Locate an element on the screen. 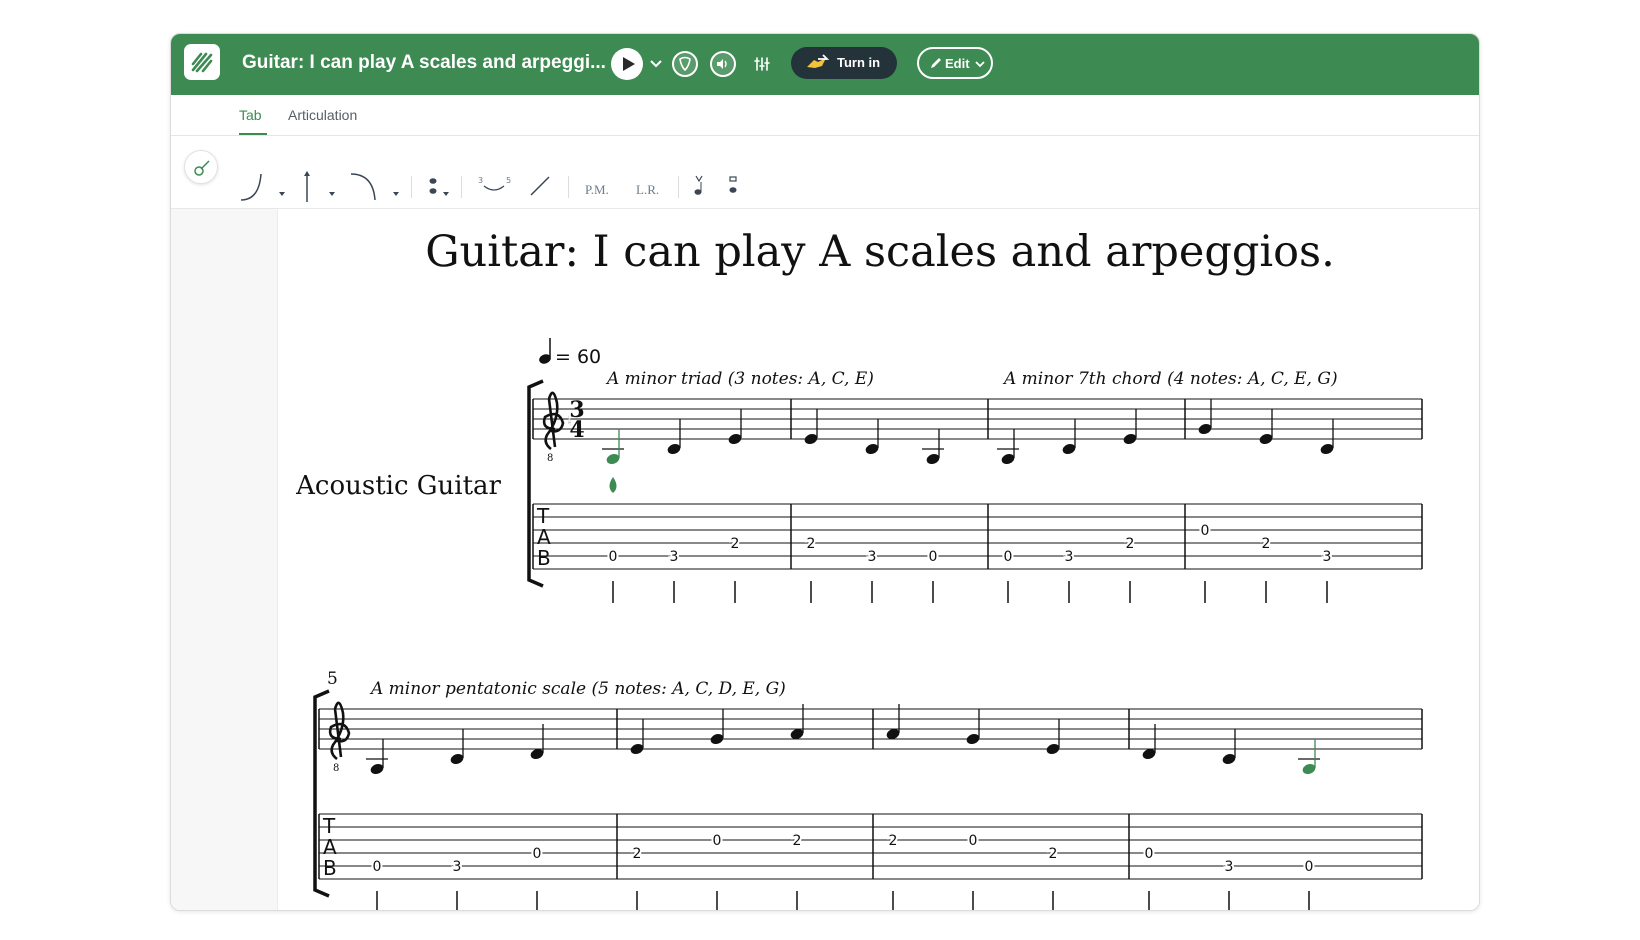 This screenshot has height=940, width=1640. input-cursor-icon is located at coordinates (613, 485).